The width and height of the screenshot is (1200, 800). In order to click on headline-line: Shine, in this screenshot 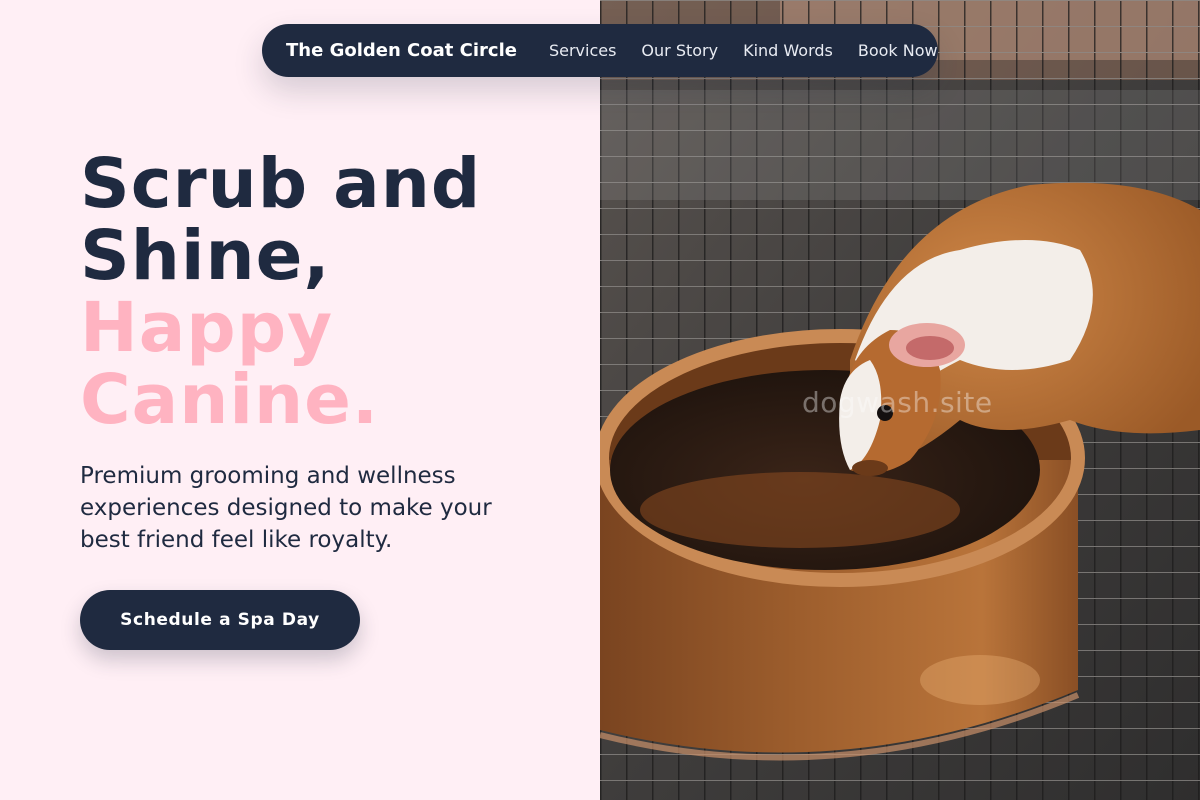, I will do `click(205, 256)`.